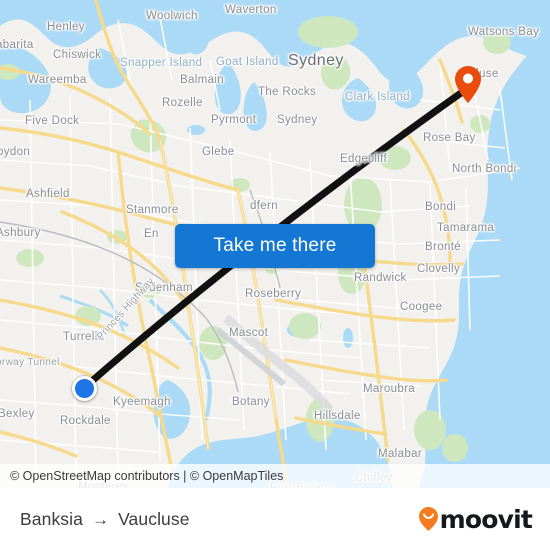 The image size is (550, 550). I want to click on origin-marker-dot, so click(84, 388).